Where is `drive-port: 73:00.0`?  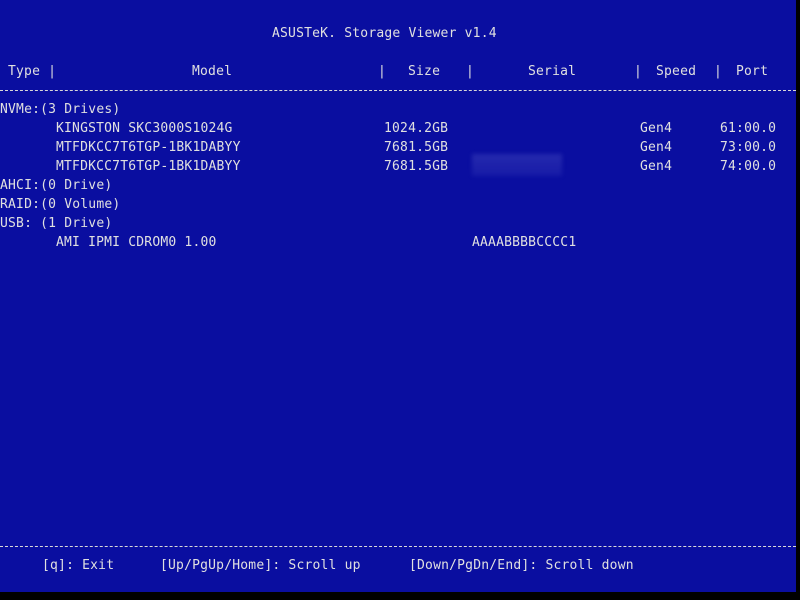
drive-port: 73:00.0 is located at coordinates (748, 147).